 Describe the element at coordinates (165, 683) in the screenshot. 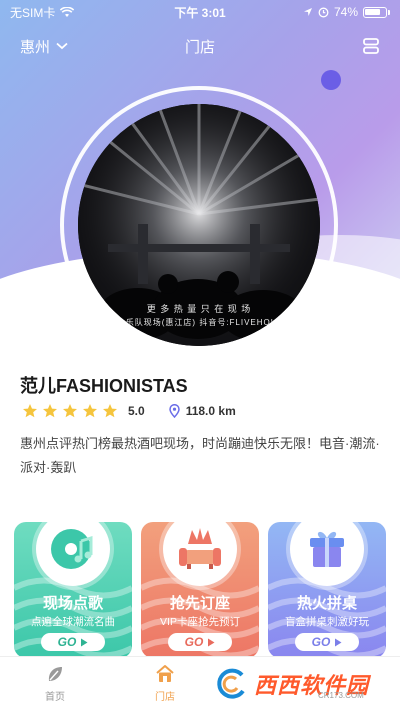

I see `tab-store: 门店` at that location.